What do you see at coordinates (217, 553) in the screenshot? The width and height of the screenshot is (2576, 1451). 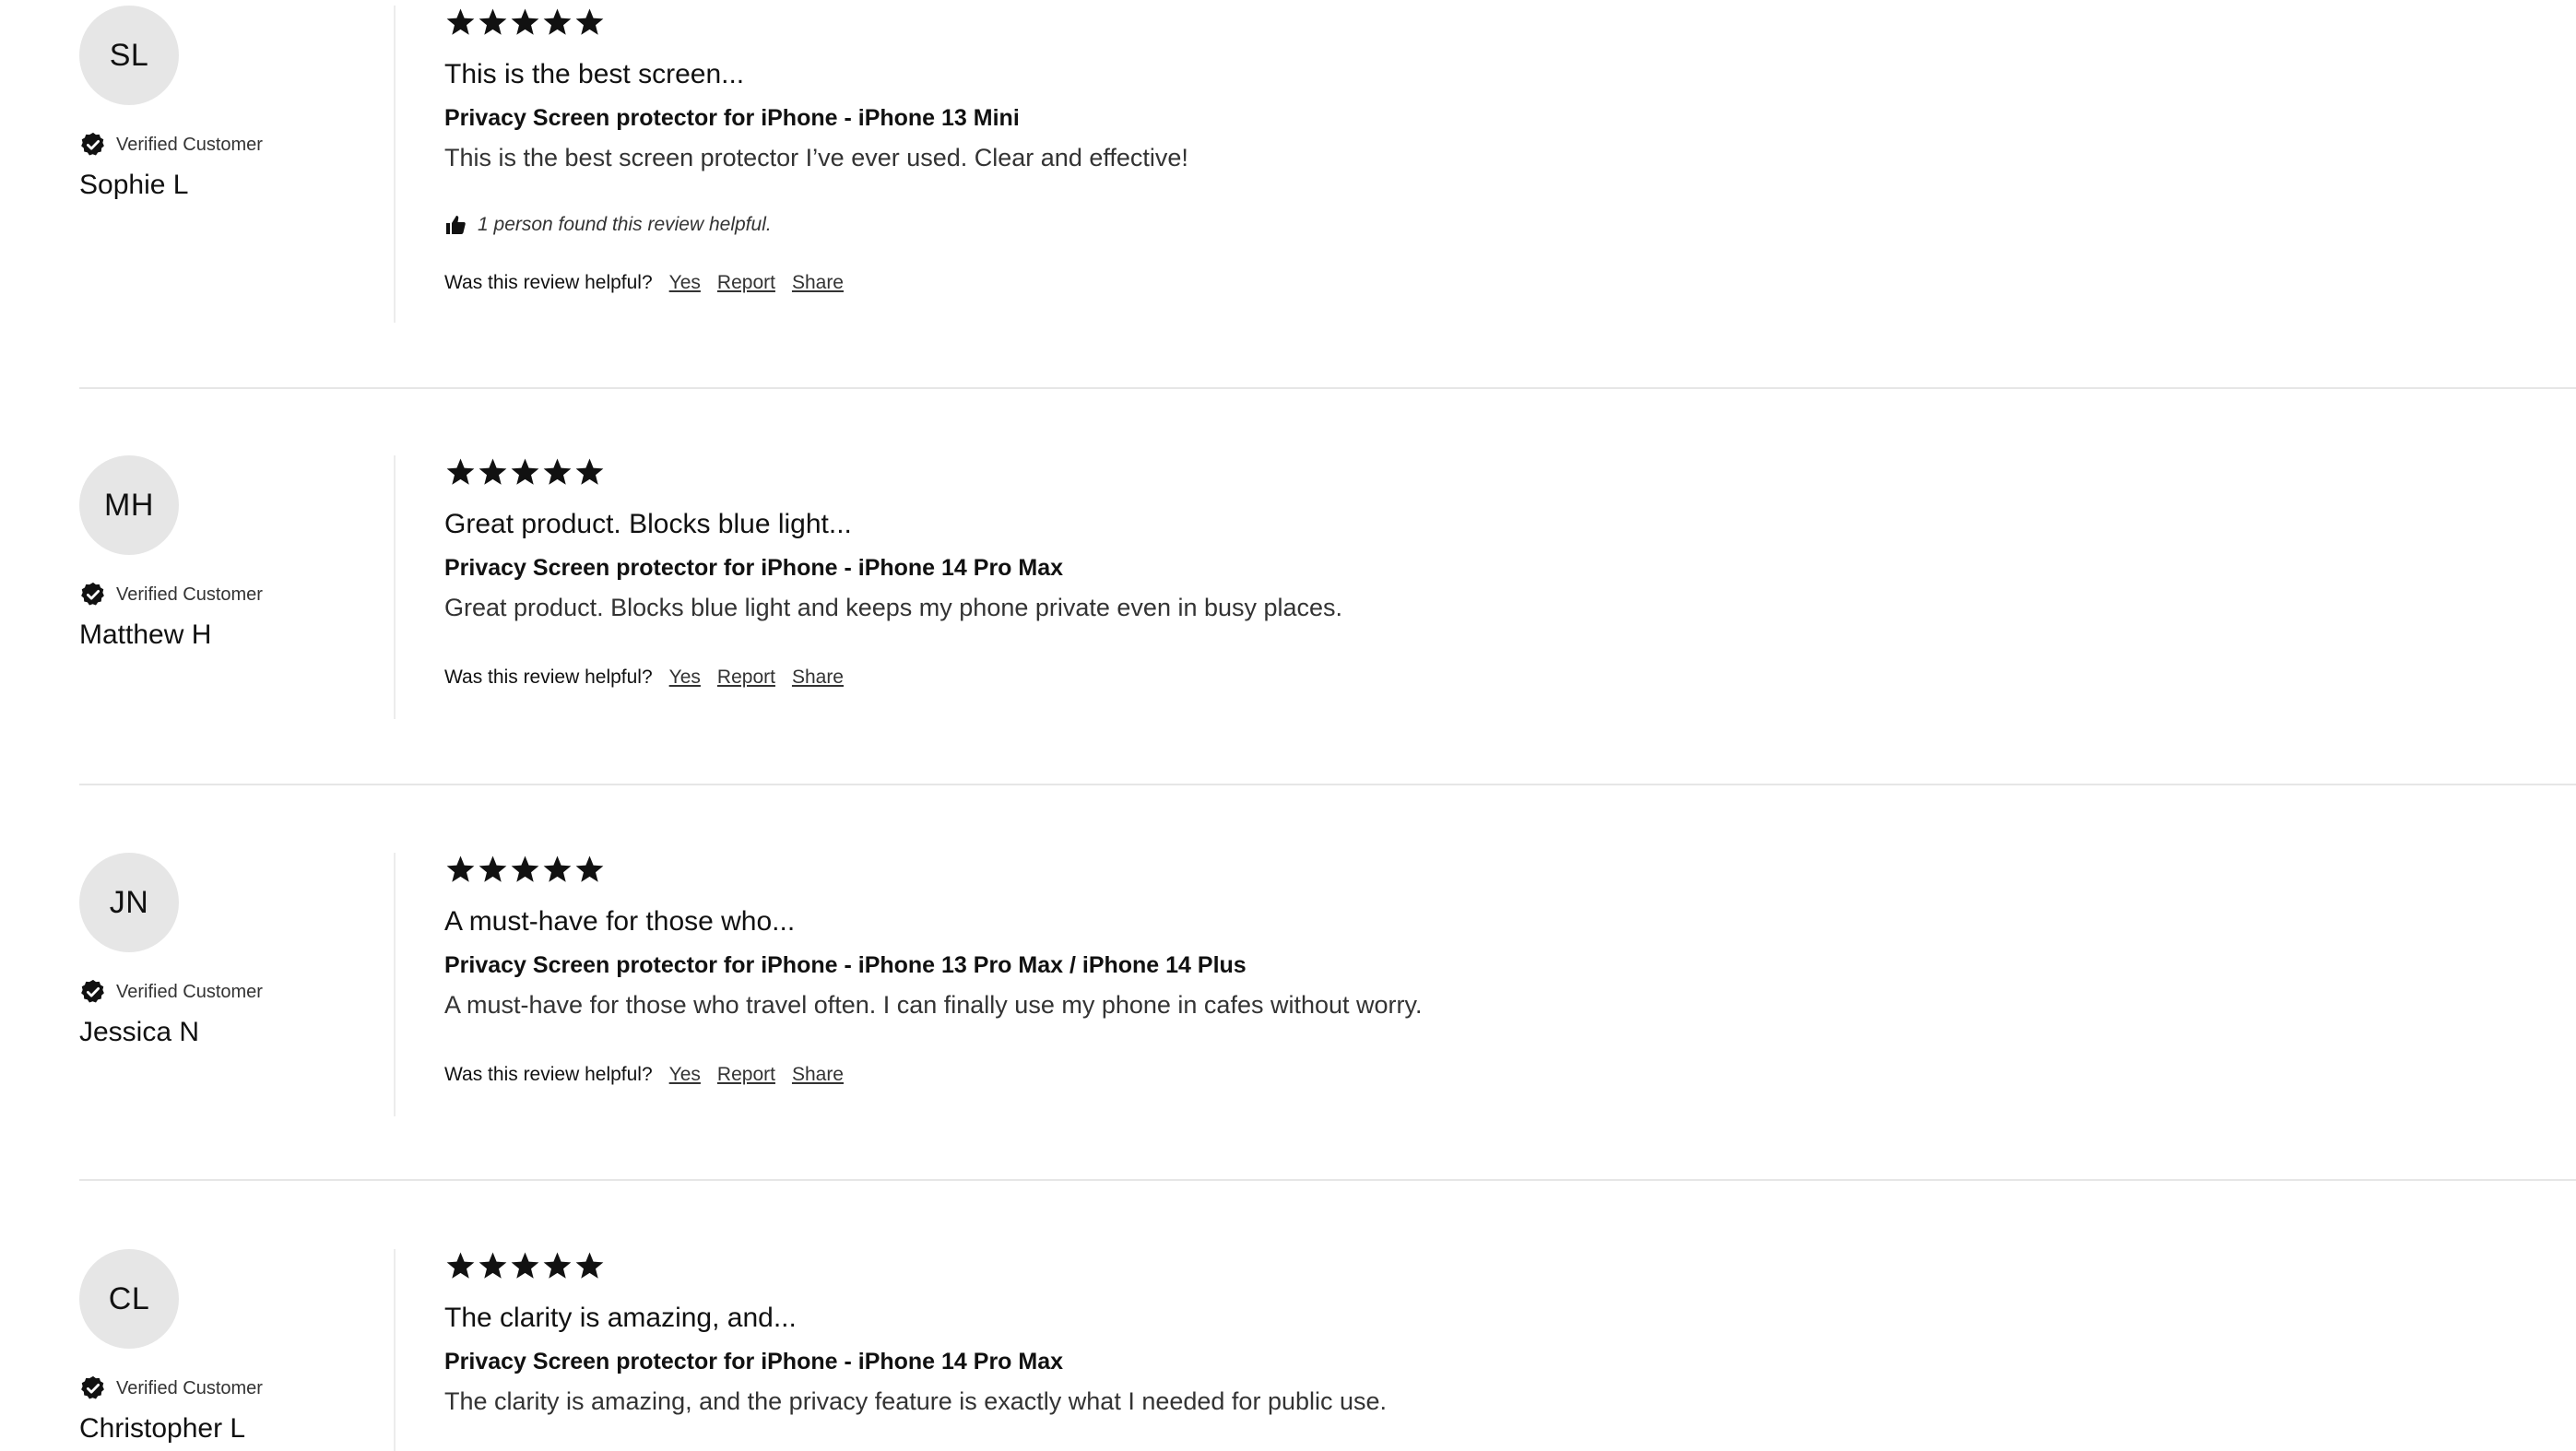 I see `review-author: MH Verified Customer Matthew H` at bounding box center [217, 553].